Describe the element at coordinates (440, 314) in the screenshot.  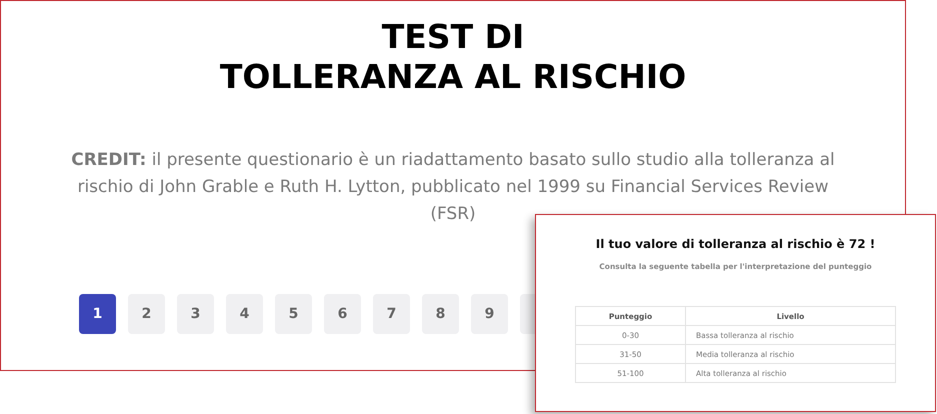
I see `page-button: 8` at that location.